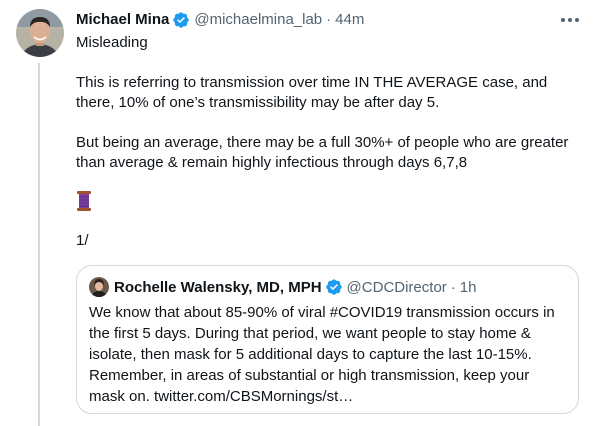 Image resolution: width=597 pixels, height=426 pixels. I want to click on tweet-paragraph: Misleading, so click(112, 42).